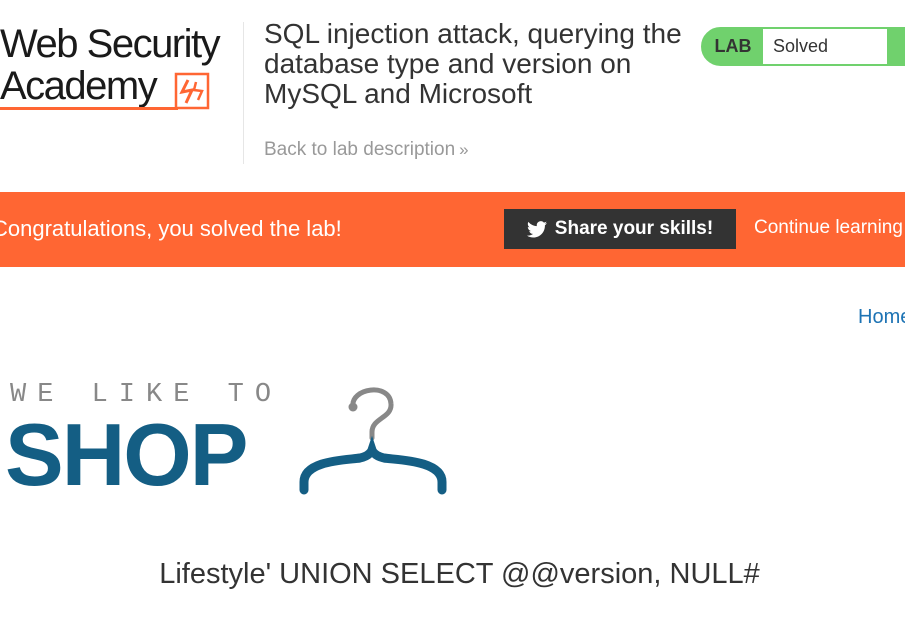  I want to click on web-security-academy-logo: Web Security Academy, so click(120, 69).